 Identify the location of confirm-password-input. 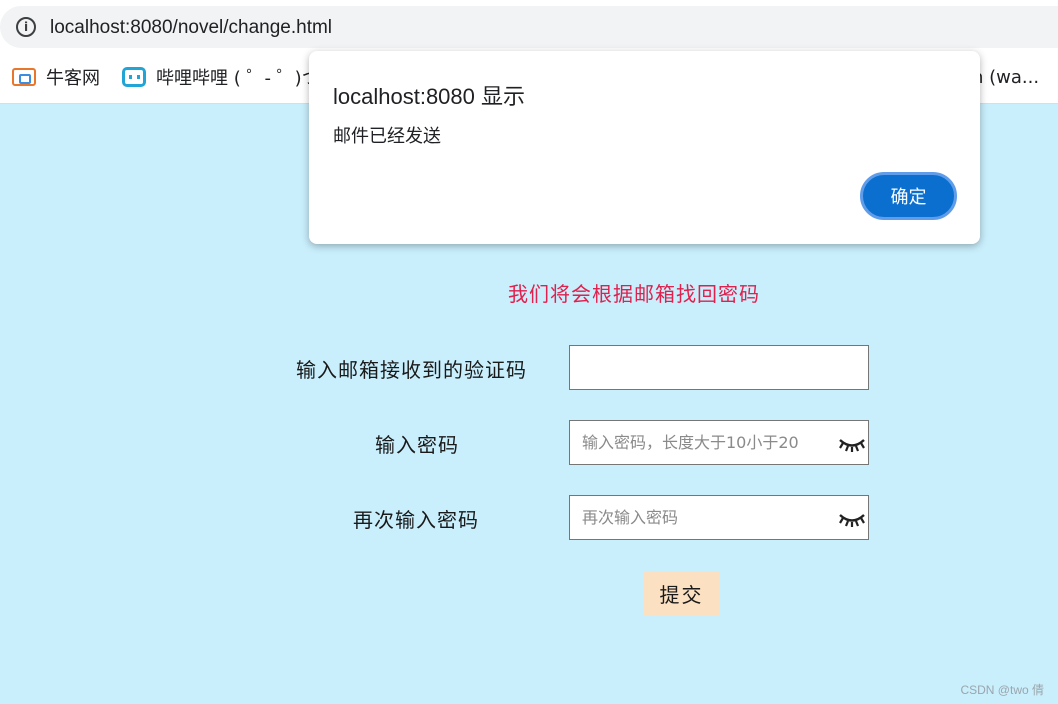
(719, 517).